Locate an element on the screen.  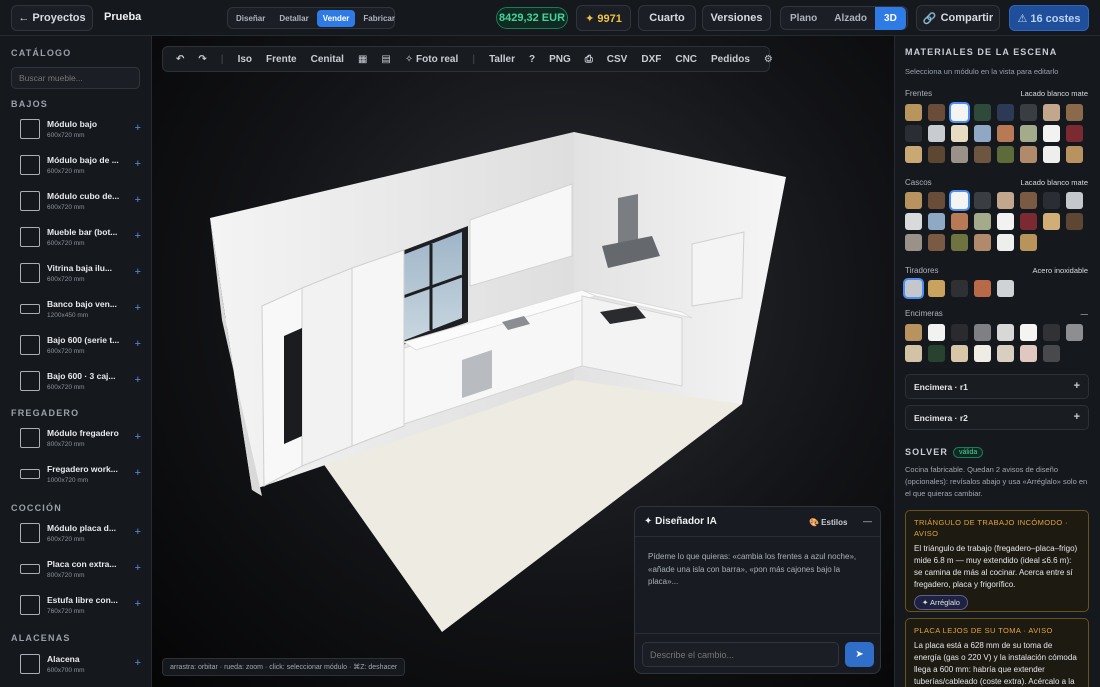
cnc-export-button: CNC is located at coordinates (686, 59).